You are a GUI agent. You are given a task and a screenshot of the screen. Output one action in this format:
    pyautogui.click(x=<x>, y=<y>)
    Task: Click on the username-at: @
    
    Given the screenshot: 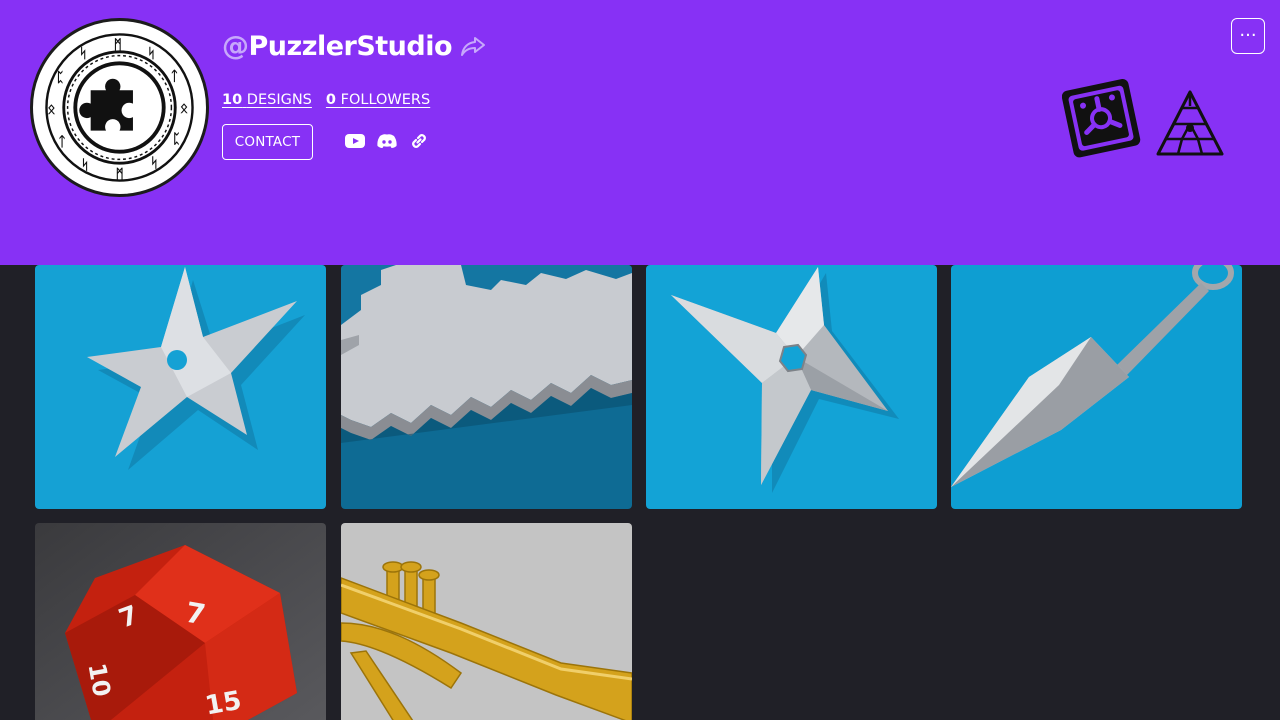 What is the action you would take?
    pyautogui.click(x=235, y=46)
    